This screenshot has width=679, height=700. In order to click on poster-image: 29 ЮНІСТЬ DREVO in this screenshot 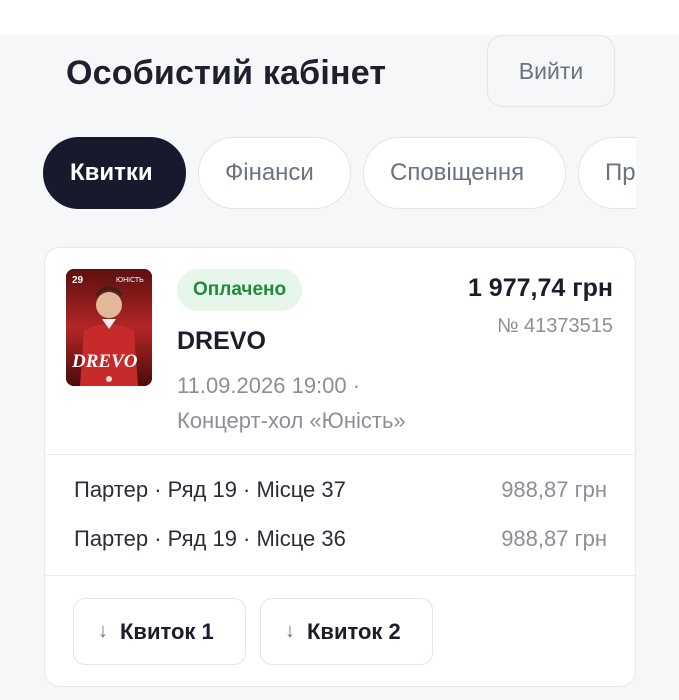, I will do `click(109, 327)`.